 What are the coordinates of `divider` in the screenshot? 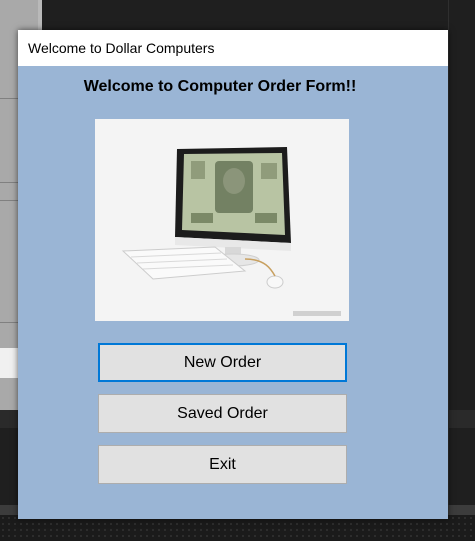 It's located at (448, 270).